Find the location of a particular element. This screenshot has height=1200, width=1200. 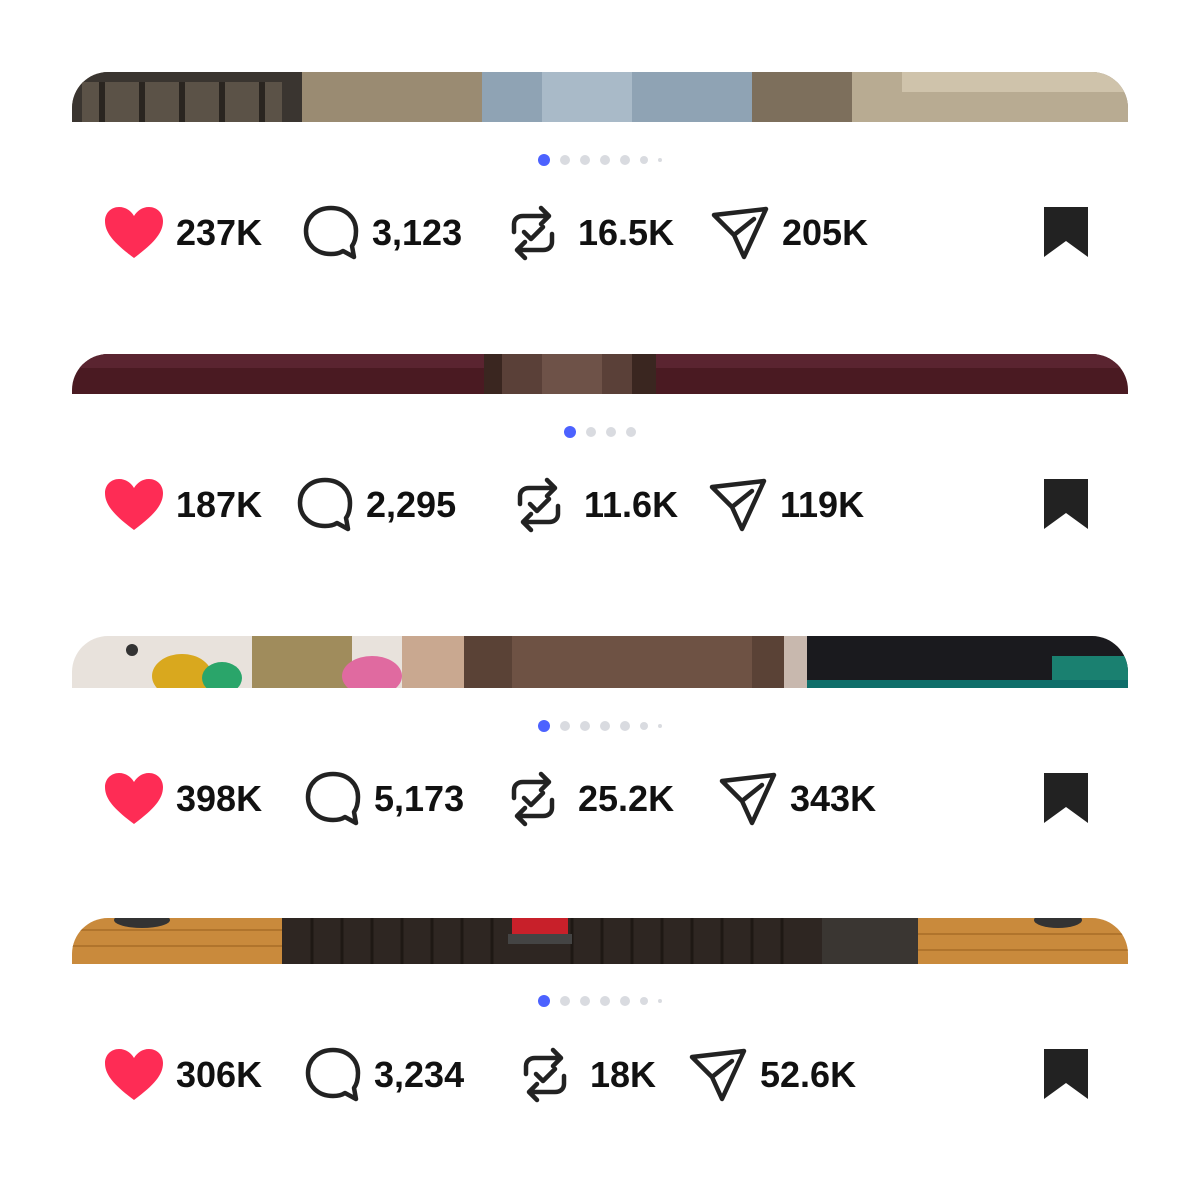

action-bar: 306K 3,234 18K 52.6K is located at coordinates (600, 1075).